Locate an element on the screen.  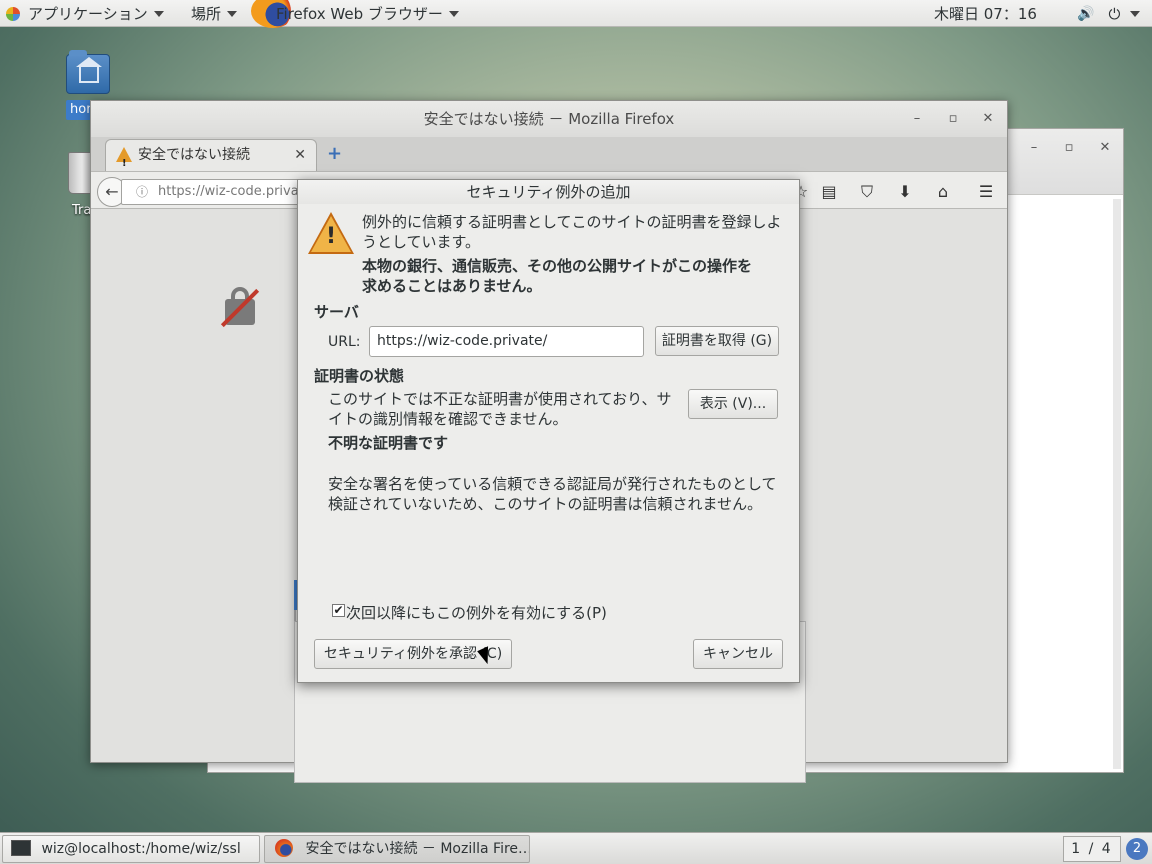
active-app-menu: Firefox Web ブラウザー is located at coordinates (367, 13).